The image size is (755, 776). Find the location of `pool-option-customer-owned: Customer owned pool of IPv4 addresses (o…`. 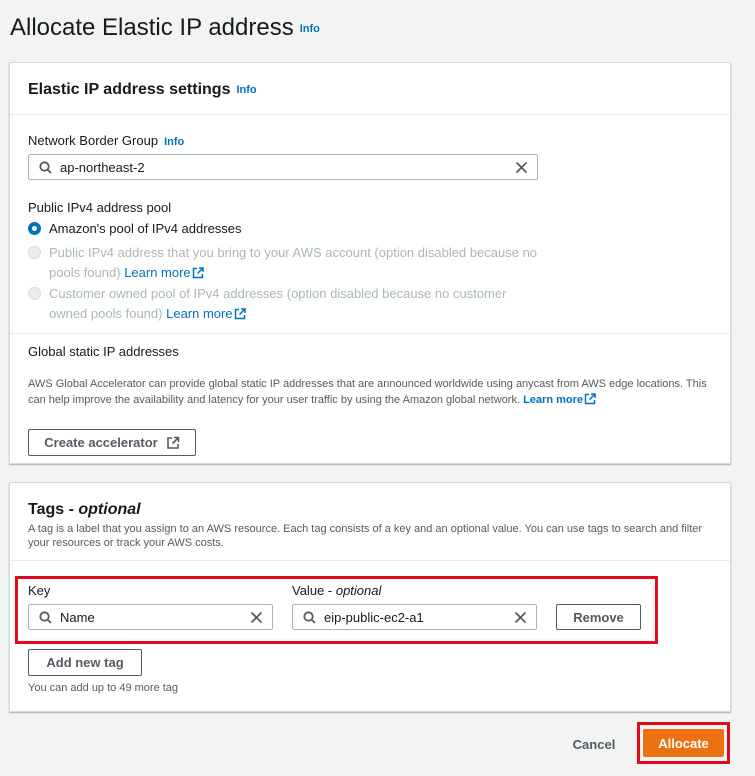

pool-option-customer-owned: Customer owned pool of IPv4 addresses (o… is located at coordinates (328, 304).